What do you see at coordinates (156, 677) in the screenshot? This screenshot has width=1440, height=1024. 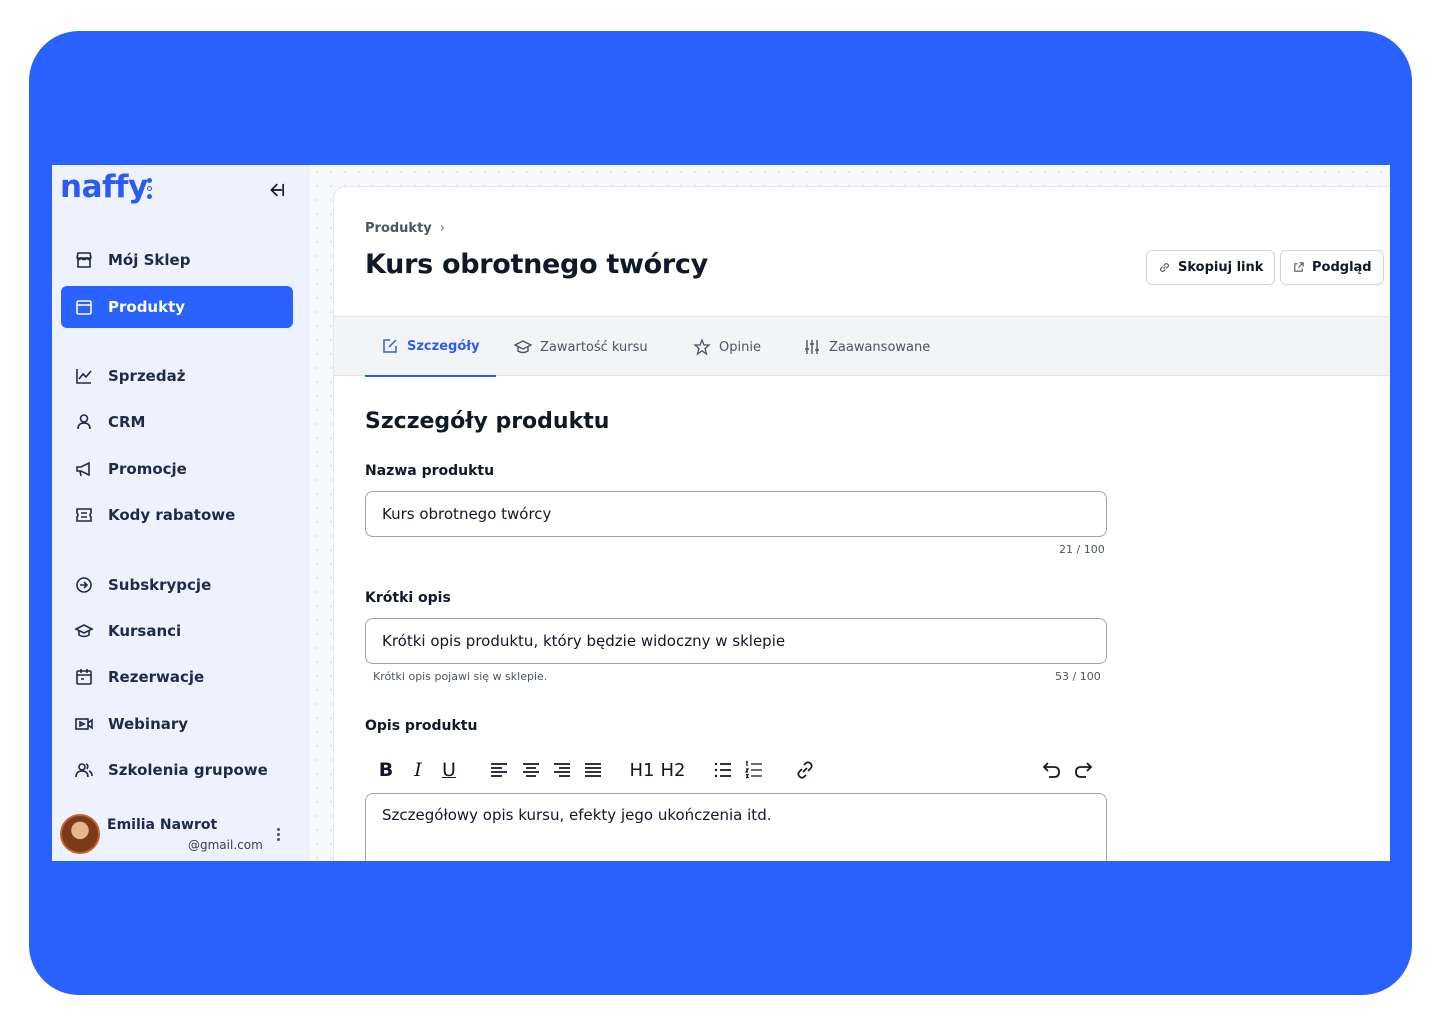 I see `sidebar-item-label: Rezerwacje` at bounding box center [156, 677].